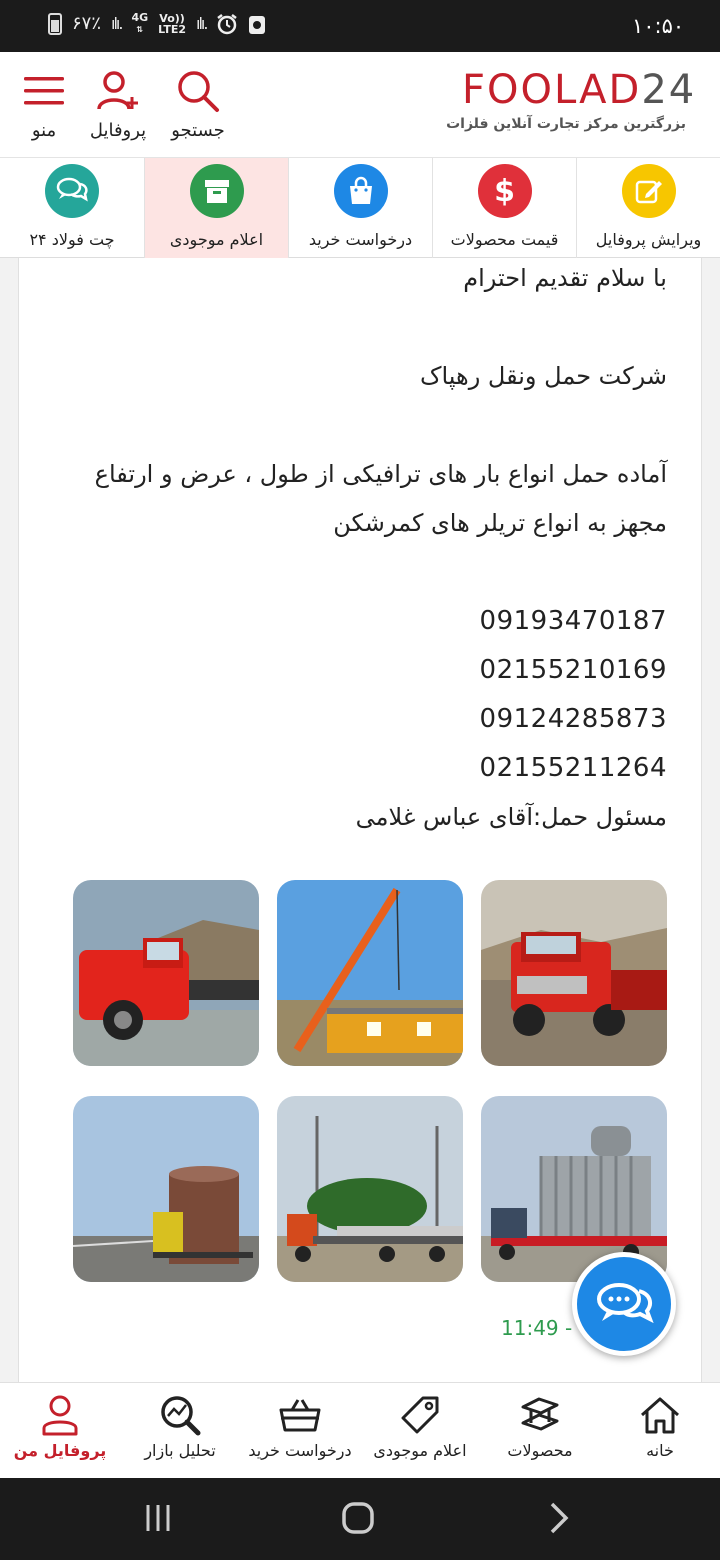 Image resolution: width=720 pixels, height=1560 pixels. I want to click on photo-steel-coil-highway, so click(166, 1189).